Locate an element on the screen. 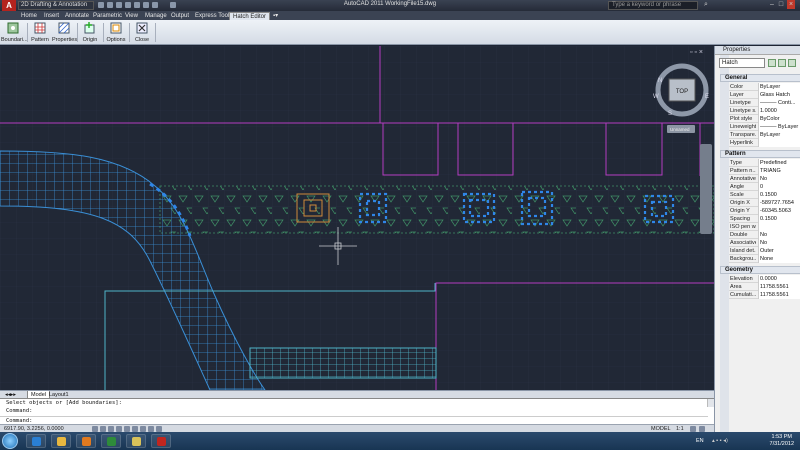  property-value: Glass Hatch is located at coordinates (779, 95).